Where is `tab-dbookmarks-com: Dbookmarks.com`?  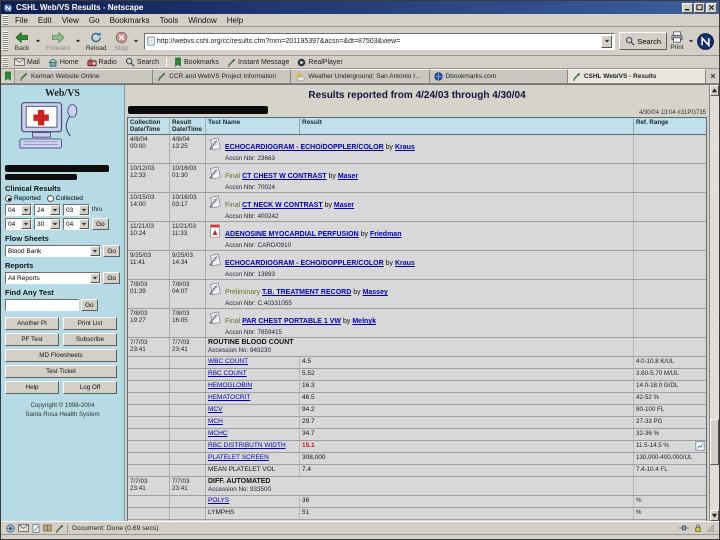
tab-dbookmarks-com: Dbookmarks.com is located at coordinates (498, 76).